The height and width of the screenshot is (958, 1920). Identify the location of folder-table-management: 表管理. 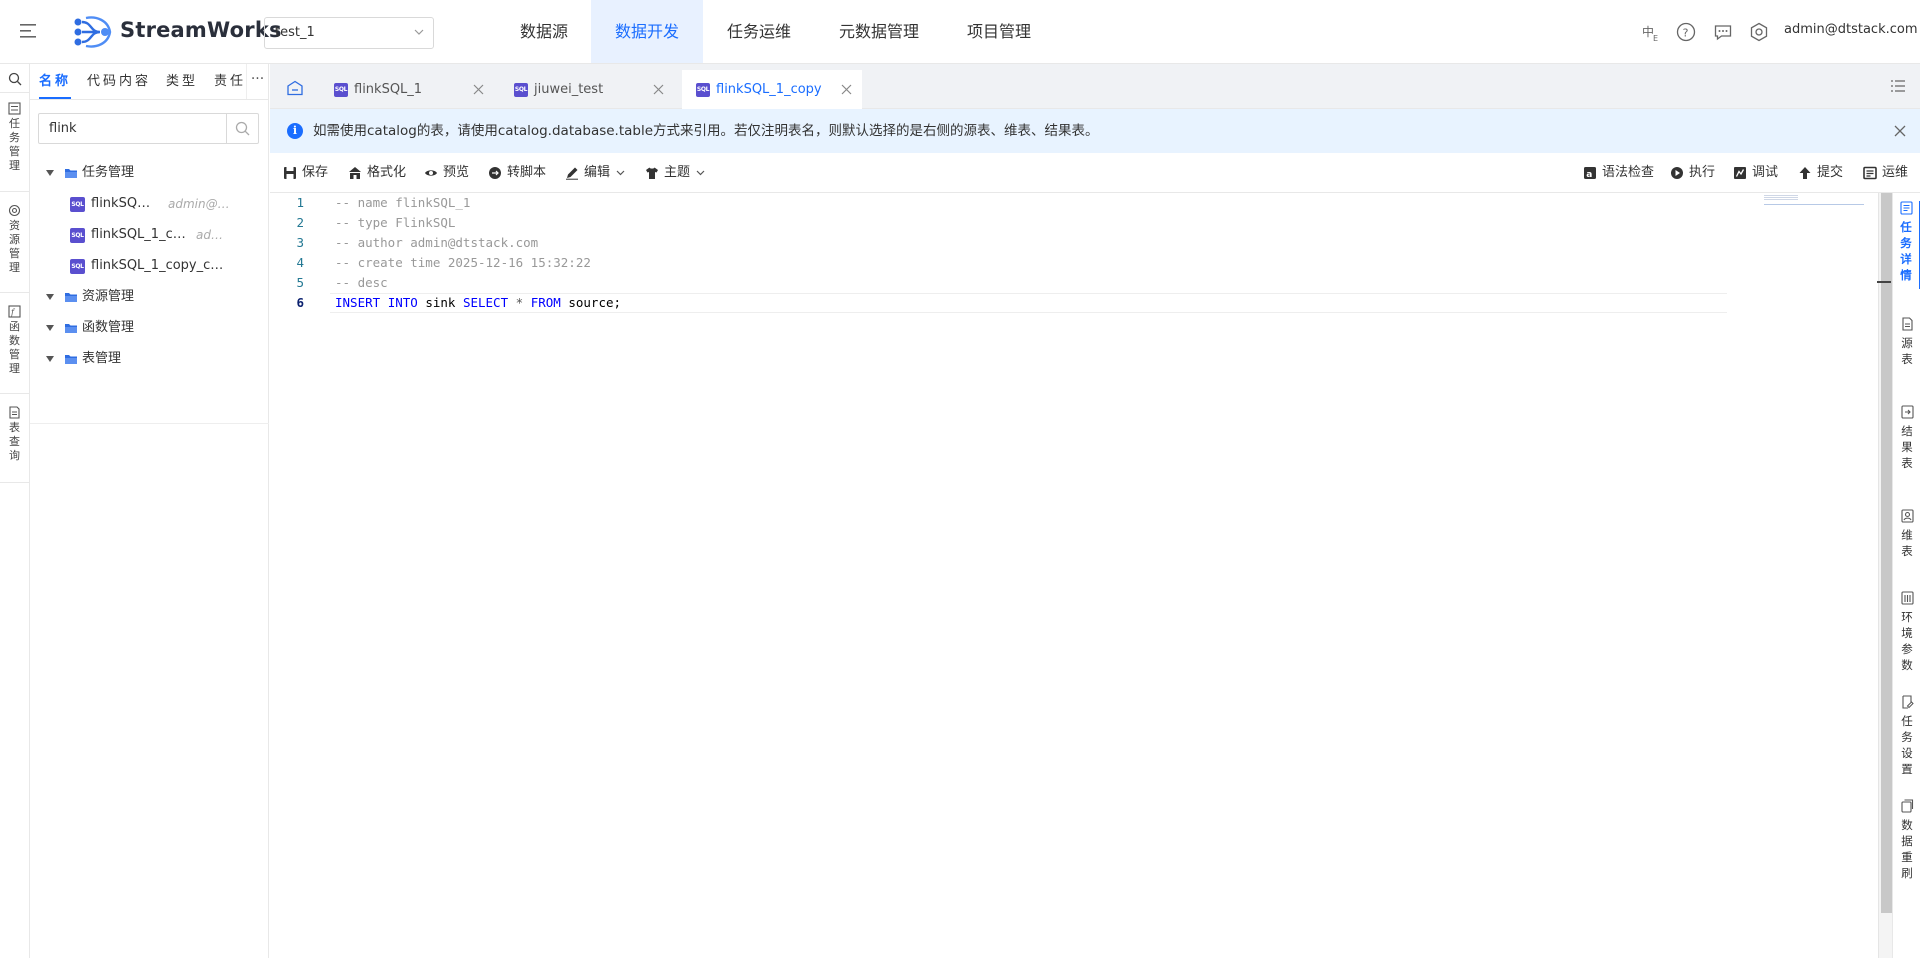
(149, 359).